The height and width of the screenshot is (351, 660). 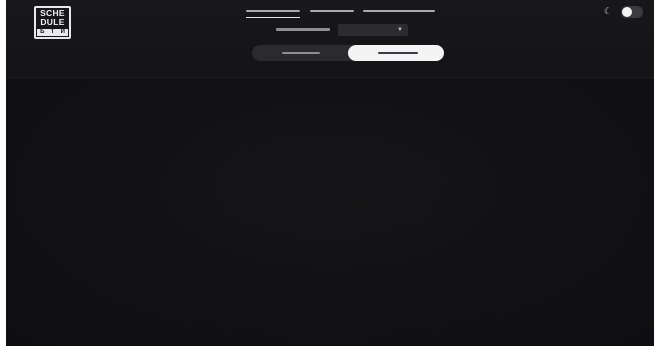 What do you see at coordinates (302, 30) in the screenshot?
I see `filter-label` at bounding box center [302, 30].